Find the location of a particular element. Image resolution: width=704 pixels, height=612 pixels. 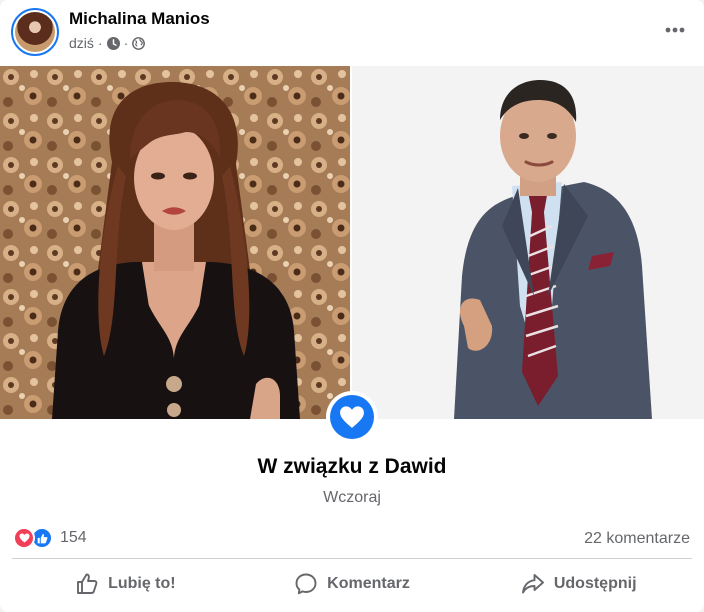

avatar-photo is located at coordinates (35, 32).